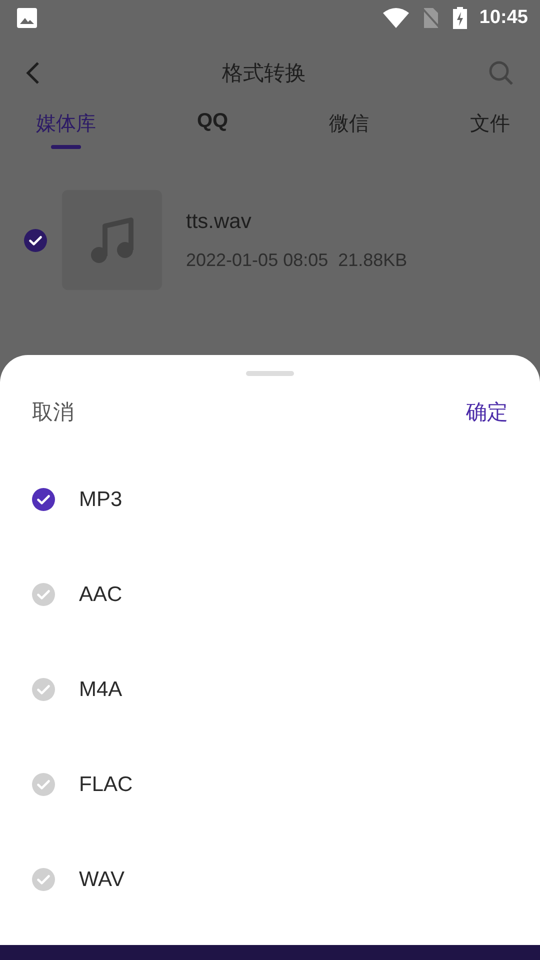 The width and height of the screenshot is (540, 960). Describe the element at coordinates (270, 499) in the screenshot. I see `format-option: MP3` at that location.